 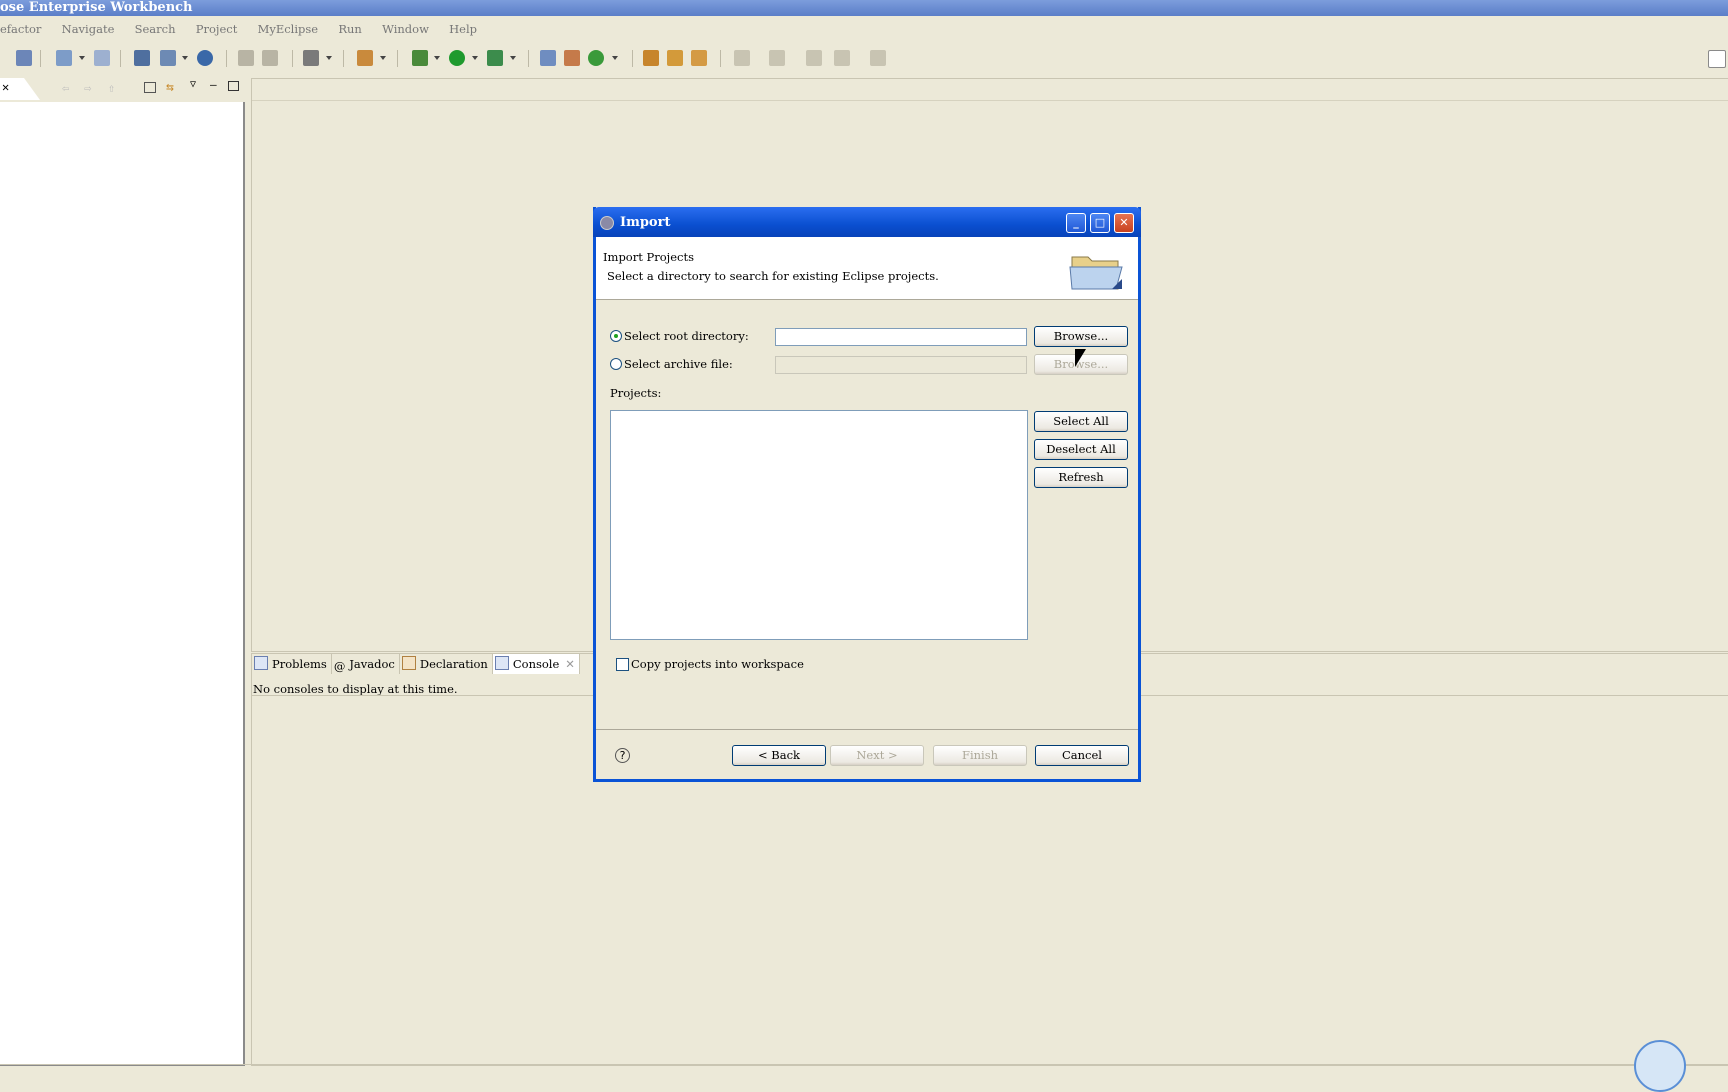 I want to click on menu-project: Project, so click(x=217, y=29).